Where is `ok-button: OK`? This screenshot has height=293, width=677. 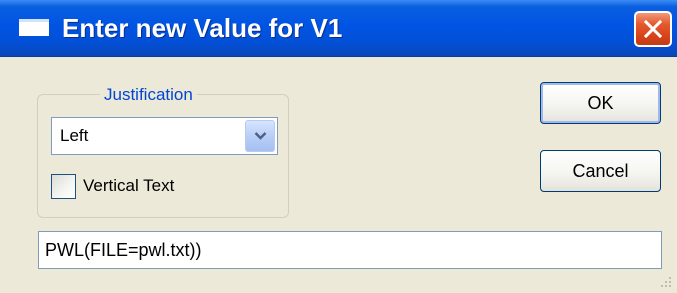
ok-button: OK is located at coordinates (600, 103).